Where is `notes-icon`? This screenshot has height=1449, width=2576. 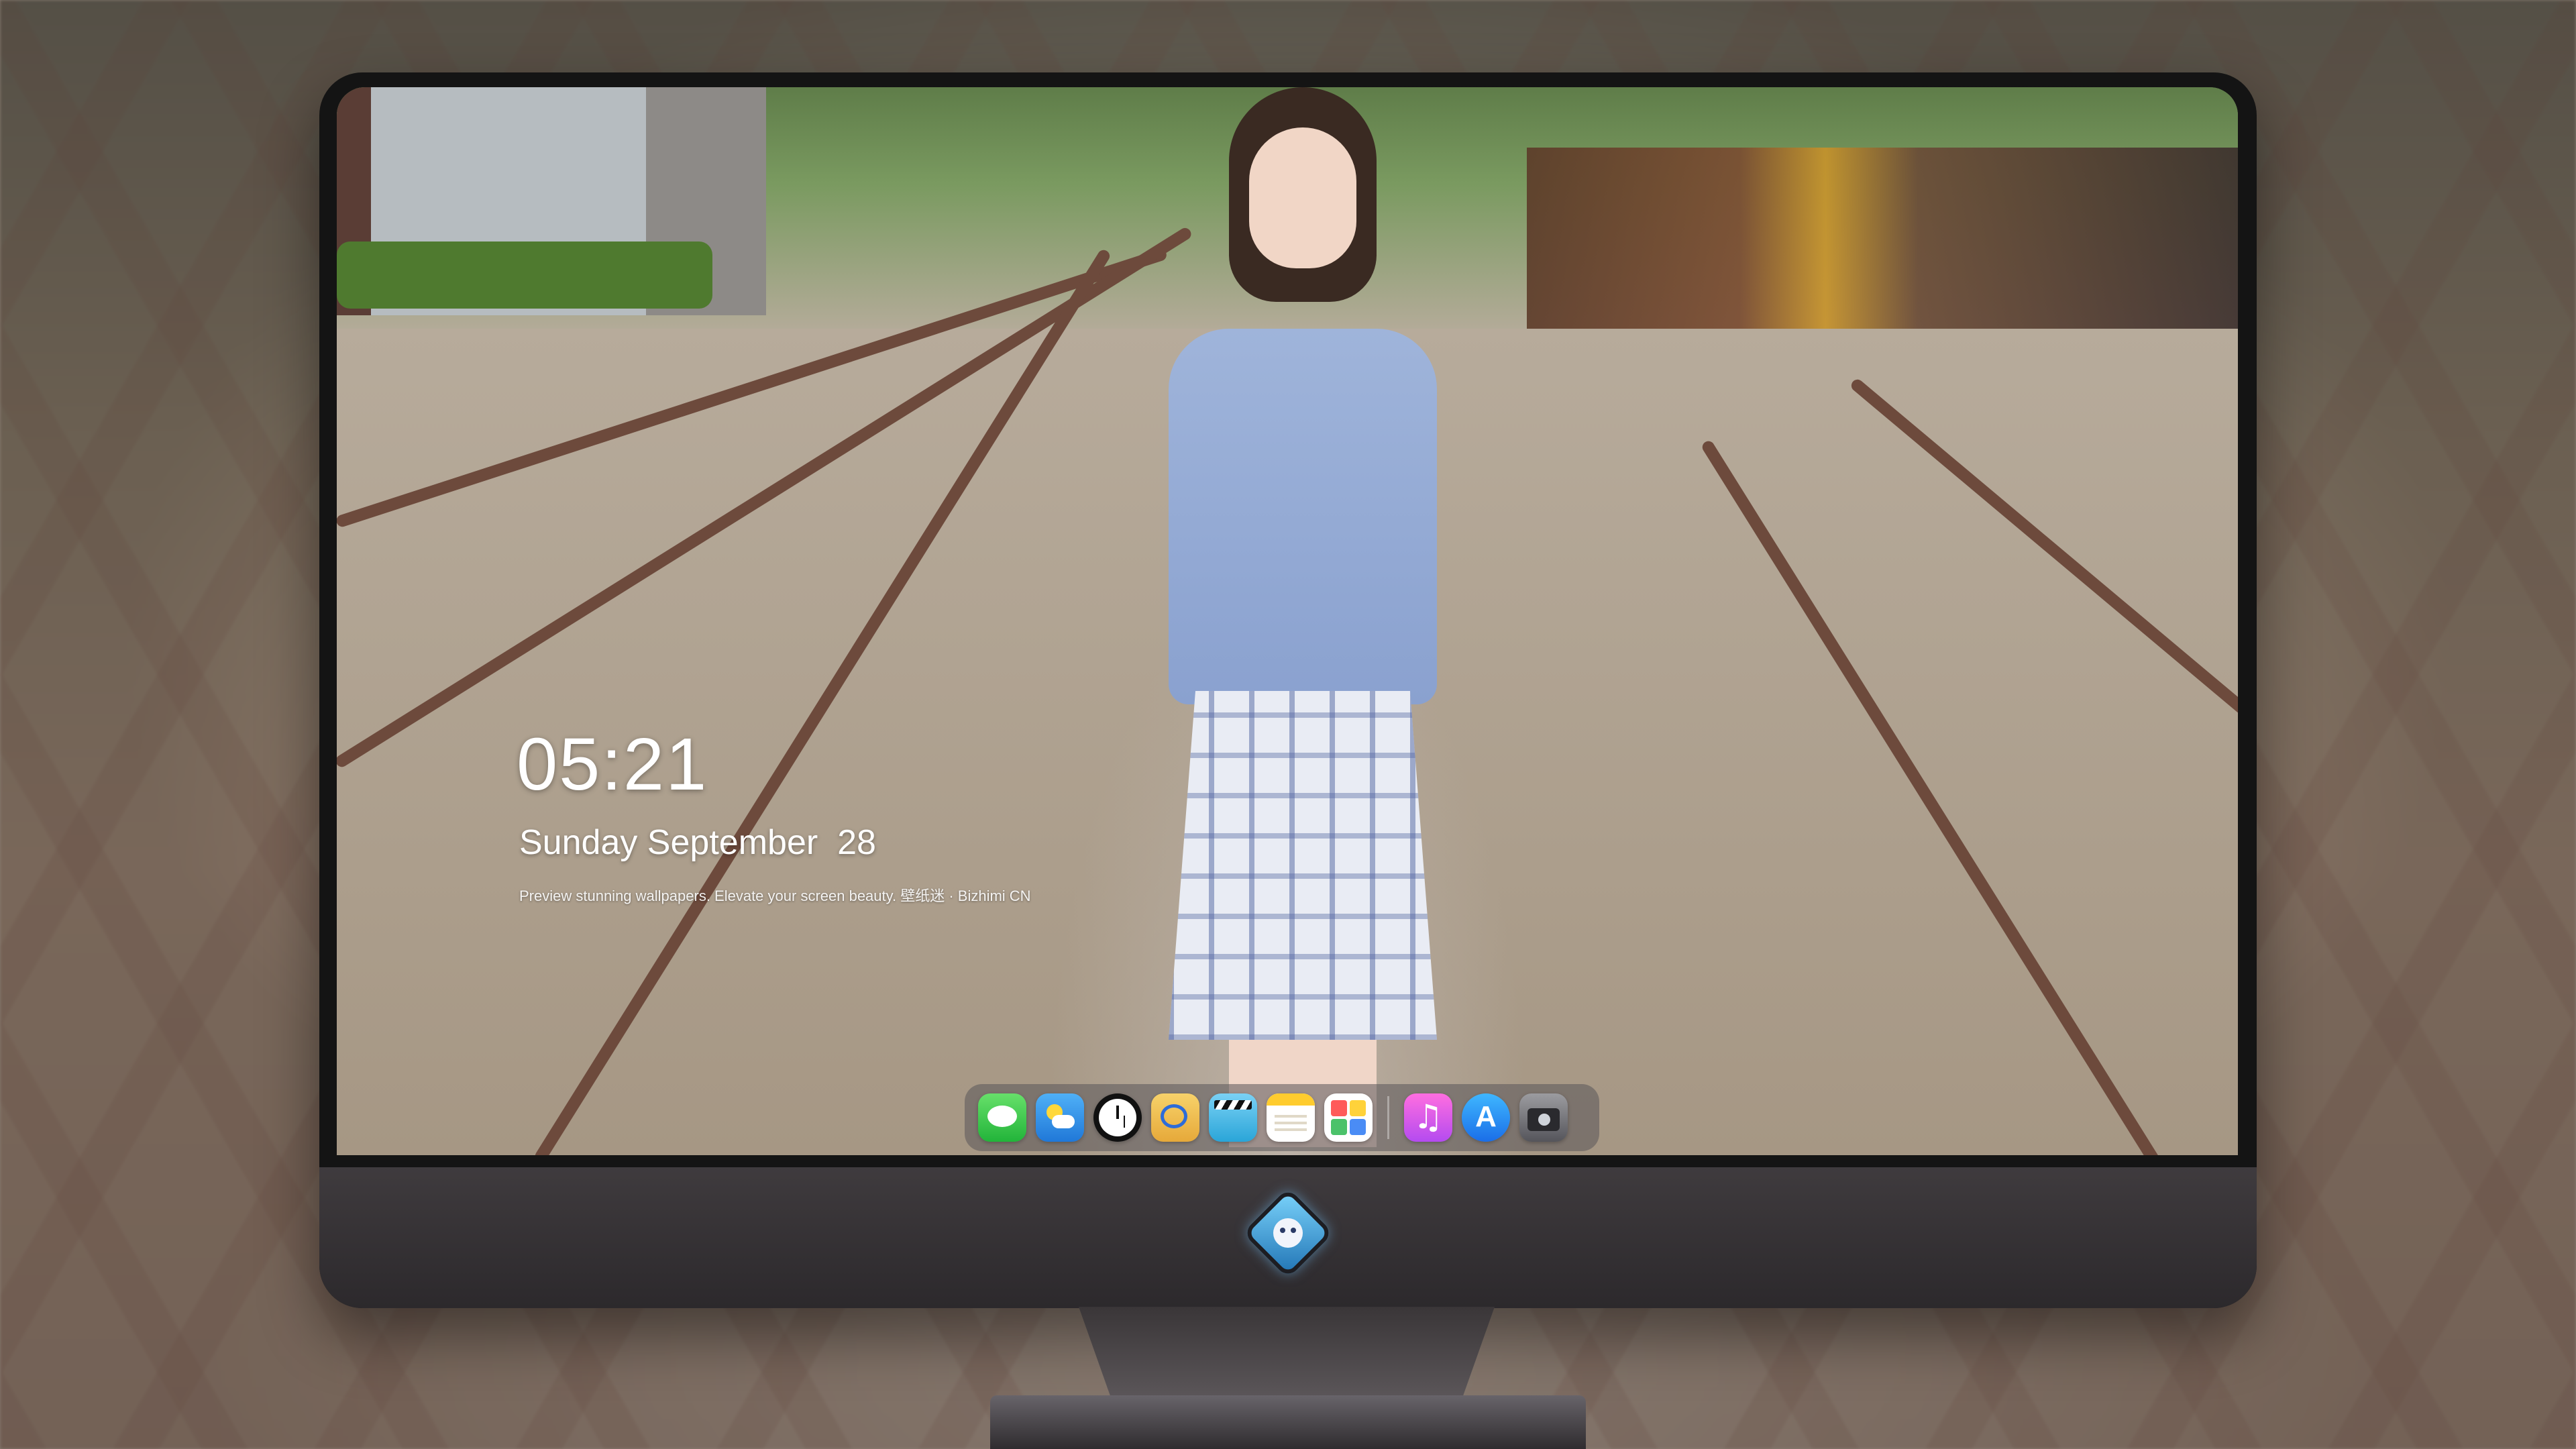
notes-icon is located at coordinates (1291, 1117).